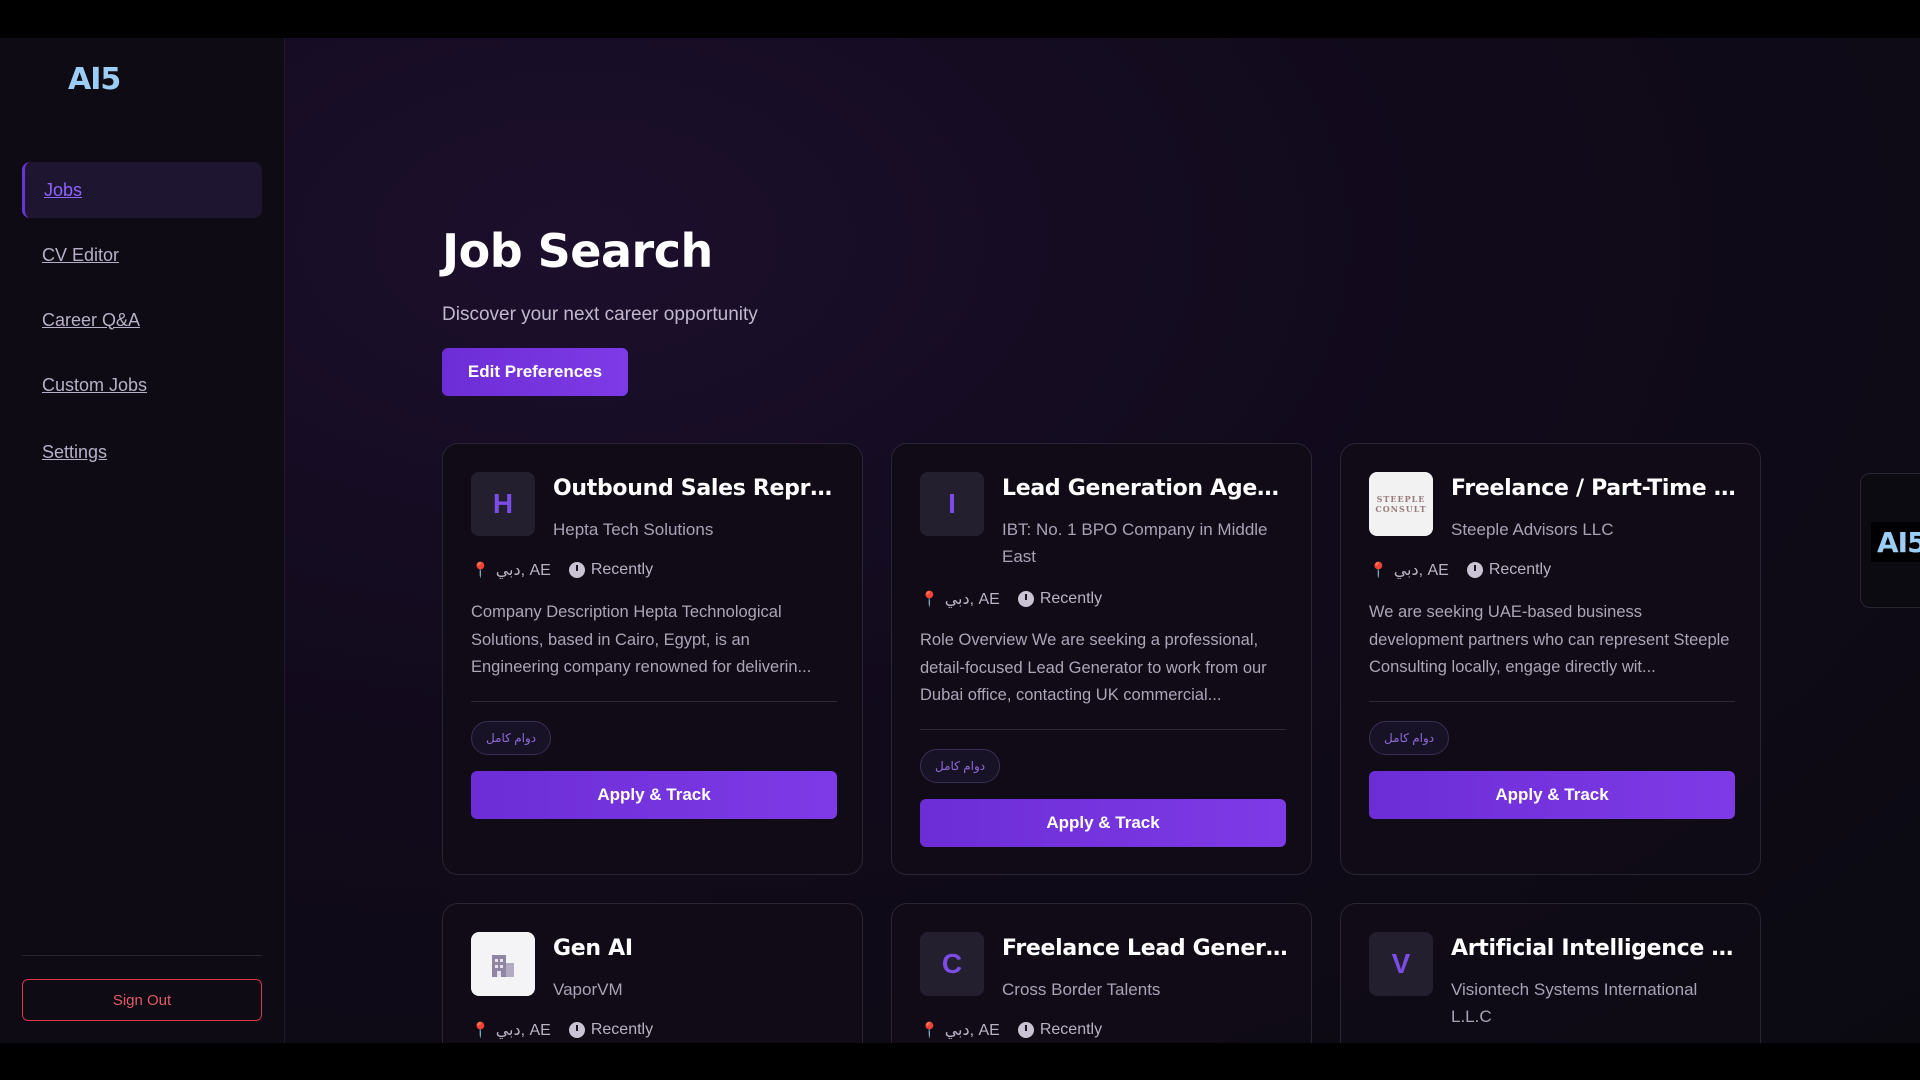  What do you see at coordinates (142, 190) in the screenshot?
I see `sidebar-item-jobs: Jobs` at bounding box center [142, 190].